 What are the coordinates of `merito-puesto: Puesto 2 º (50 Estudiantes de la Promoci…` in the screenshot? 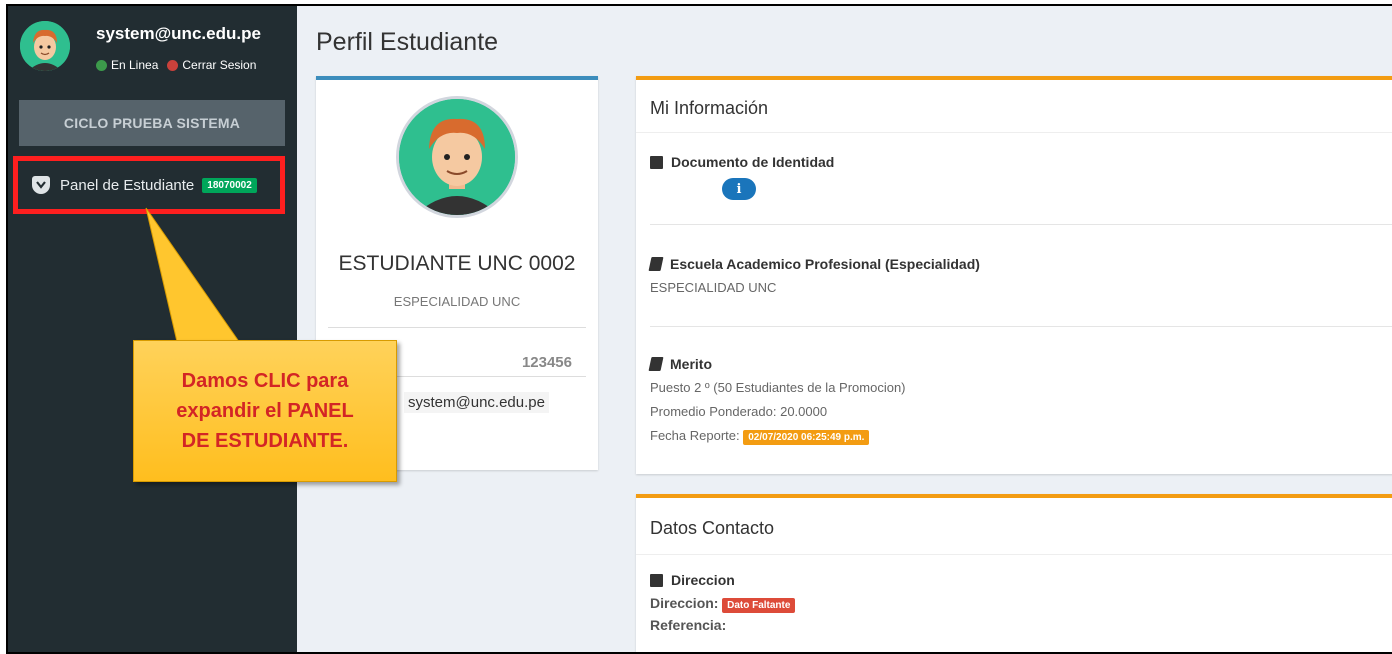 It's located at (778, 387).